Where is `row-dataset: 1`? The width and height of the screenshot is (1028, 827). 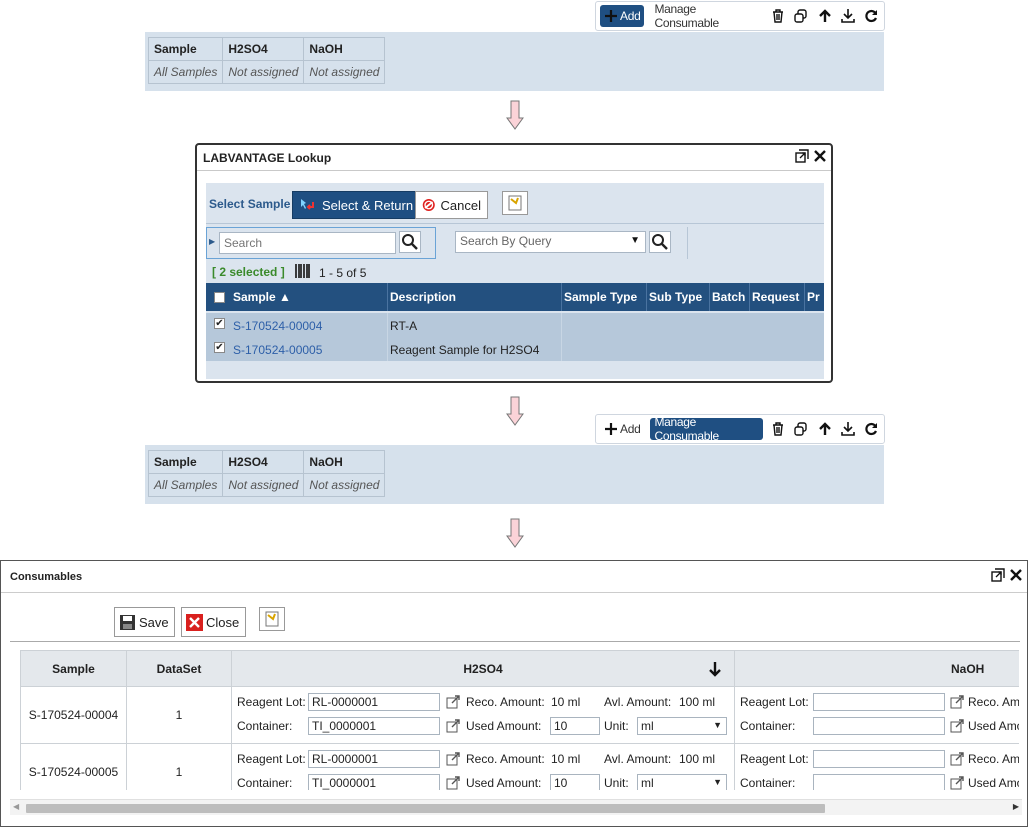
row-dataset: 1 is located at coordinates (179, 715).